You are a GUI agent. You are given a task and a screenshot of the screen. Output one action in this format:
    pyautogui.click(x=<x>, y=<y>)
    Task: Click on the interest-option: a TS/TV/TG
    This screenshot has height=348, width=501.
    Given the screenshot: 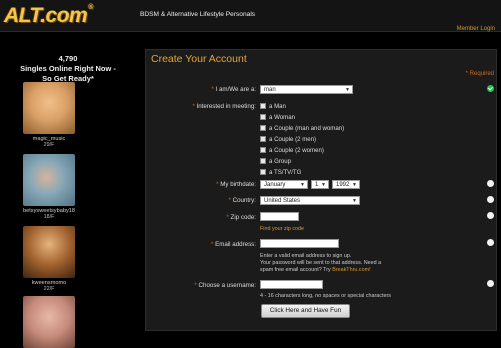 What is the action you would take?
    pyautogui.click(x=280, y=172)
    